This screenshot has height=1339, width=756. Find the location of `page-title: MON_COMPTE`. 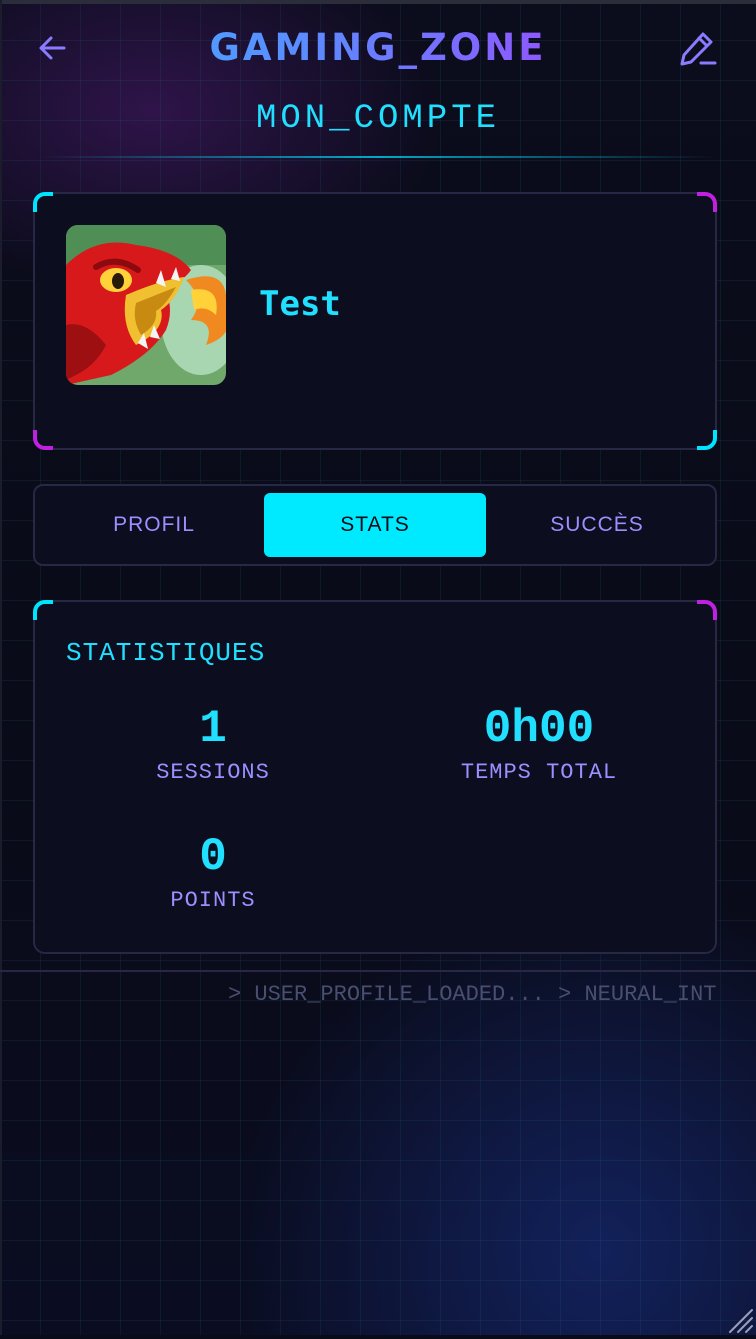

page-title: MON_COMPTE is located at coordinates (378, 119).